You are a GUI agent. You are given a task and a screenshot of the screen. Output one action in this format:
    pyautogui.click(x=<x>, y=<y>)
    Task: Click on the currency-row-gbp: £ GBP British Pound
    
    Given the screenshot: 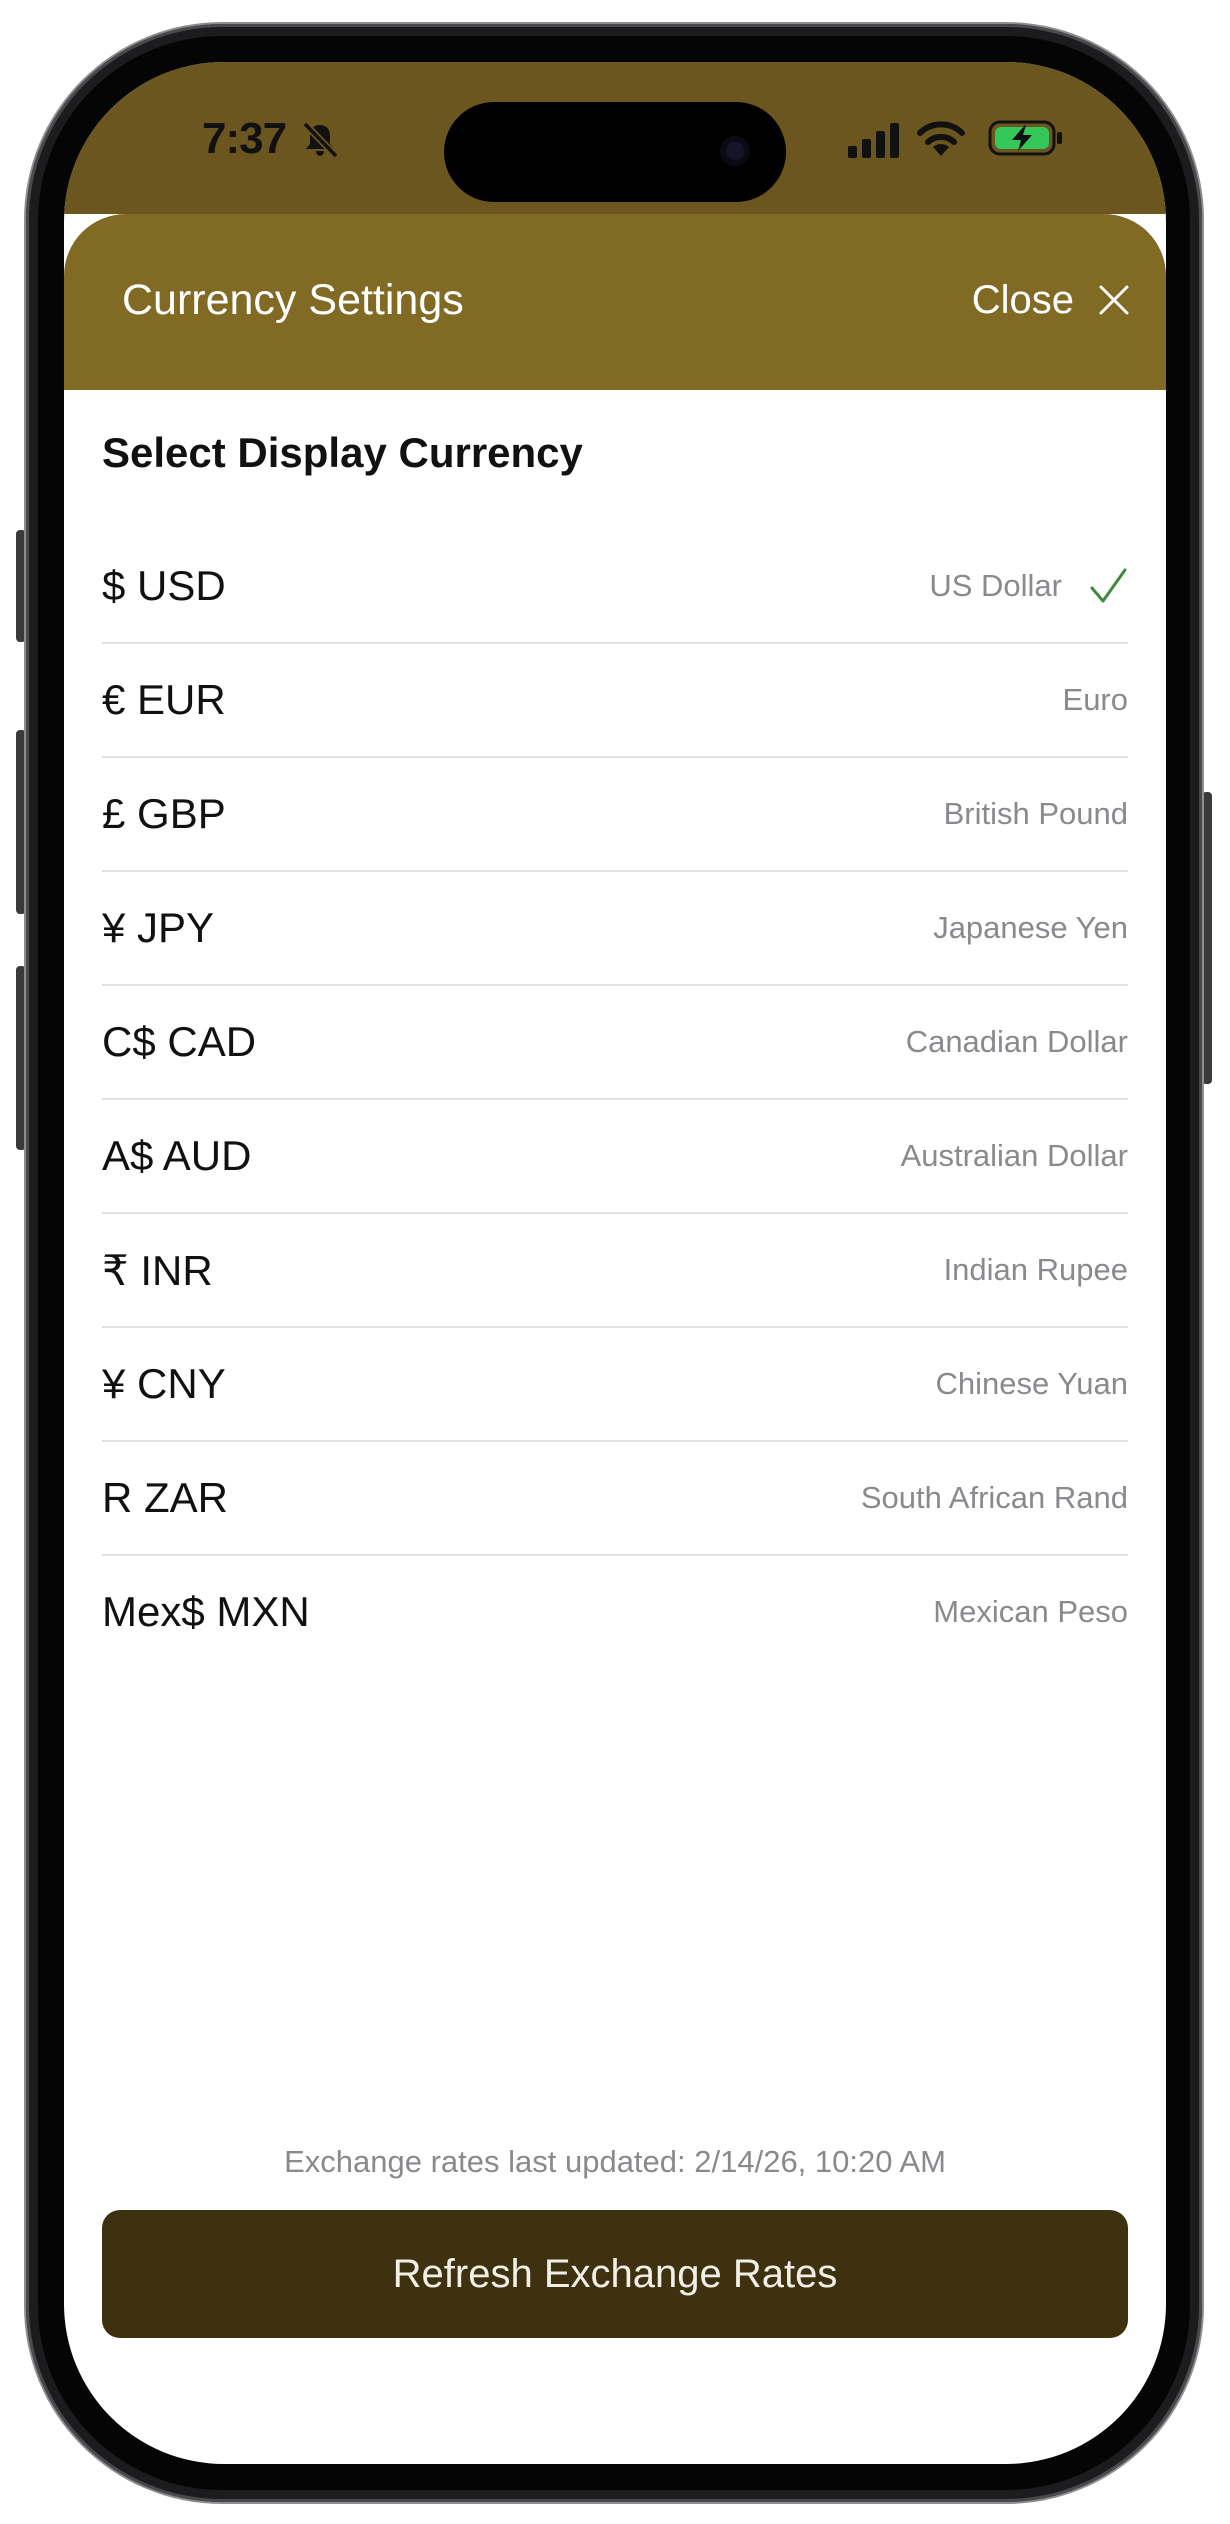 What is the action you would take?
    pyautogui.click(x=615, y=815)
    